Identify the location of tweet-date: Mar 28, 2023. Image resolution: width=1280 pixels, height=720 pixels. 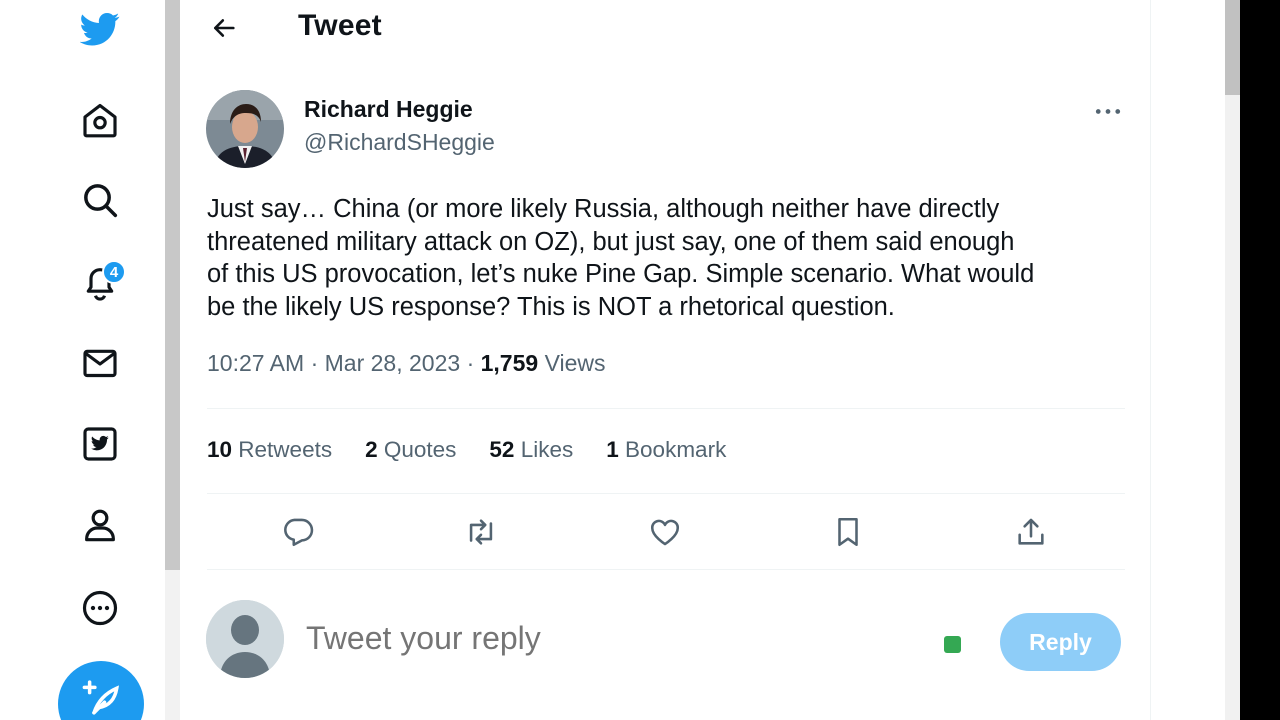
(393, 363).